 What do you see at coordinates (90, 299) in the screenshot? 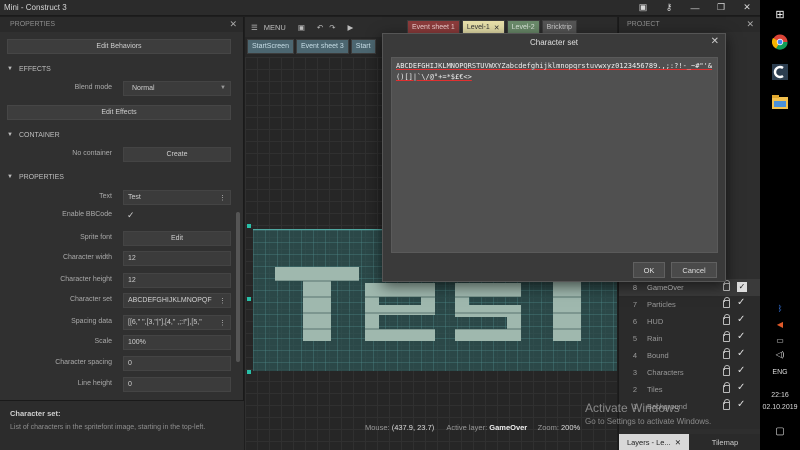
I see `character-set-label: Character set` at bounding box center [90, 299].